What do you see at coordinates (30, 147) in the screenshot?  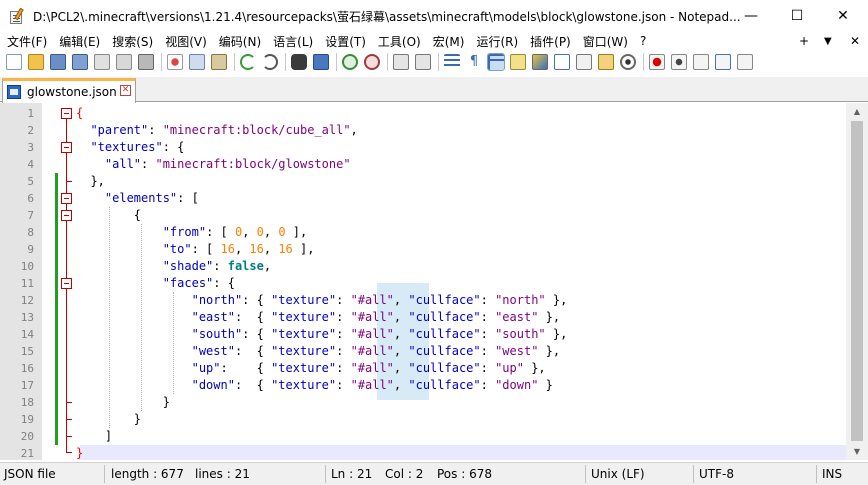 I see `line-number: 3` at bounding box center [30, 147].